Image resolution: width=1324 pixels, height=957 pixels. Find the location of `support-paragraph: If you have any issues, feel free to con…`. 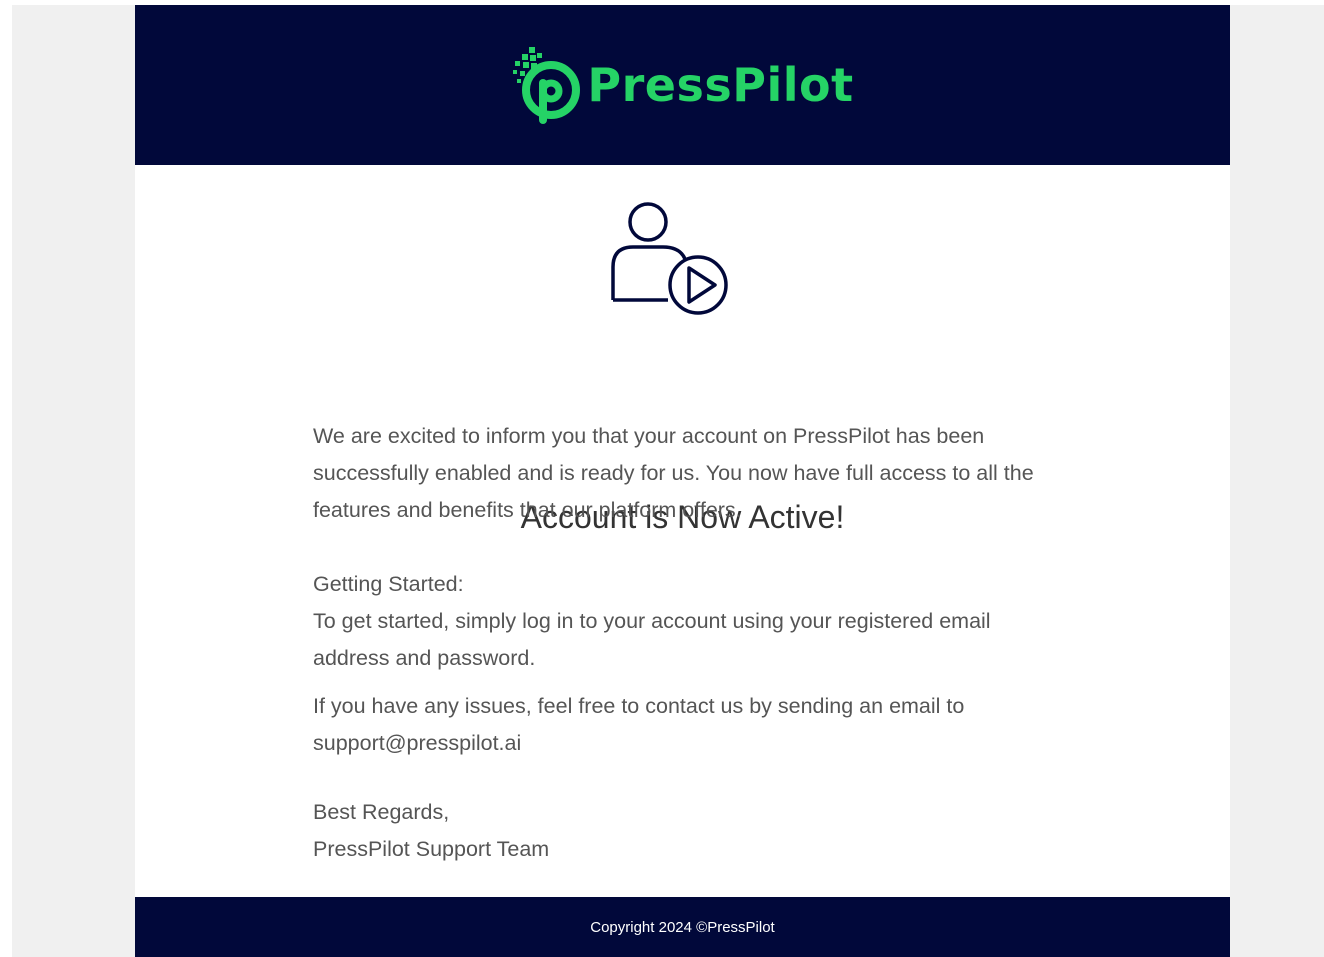

support-paragraph: If you have any issues, feel free to con… is located at coordinates (693, 725).